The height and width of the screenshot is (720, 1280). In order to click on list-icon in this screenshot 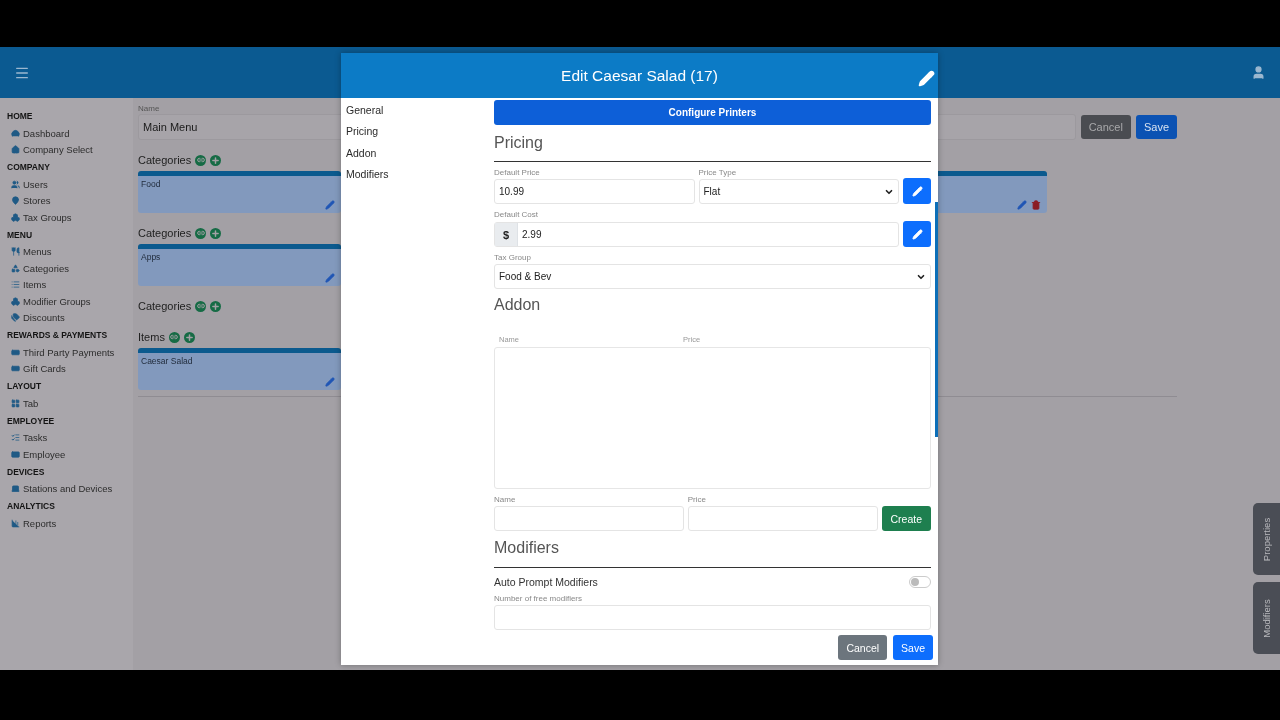, I will do `click(15, 285)`.